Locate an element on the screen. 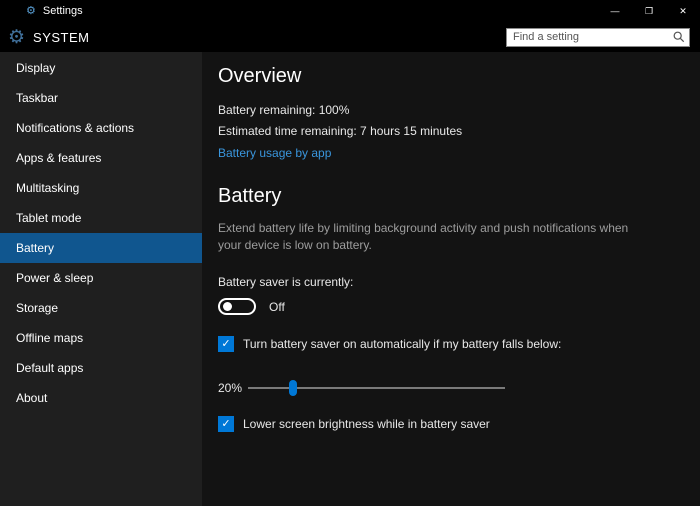 The width and height of the screenshot is (700, 506). search-box is located at coordinates (598, 37).